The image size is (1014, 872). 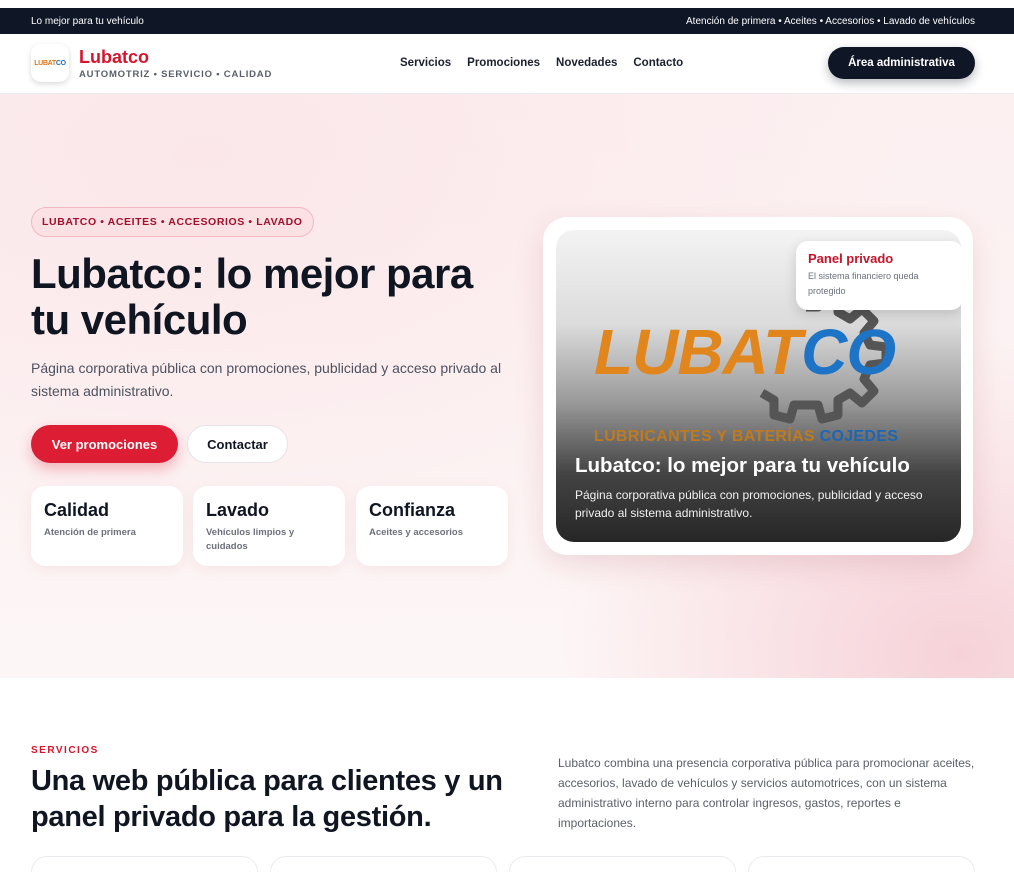 What do you see at coordinates (107, 526) in the screenshot?
I see `feature-card-calidad: Calidad Atención de primera` at bounding box center [107, 526].